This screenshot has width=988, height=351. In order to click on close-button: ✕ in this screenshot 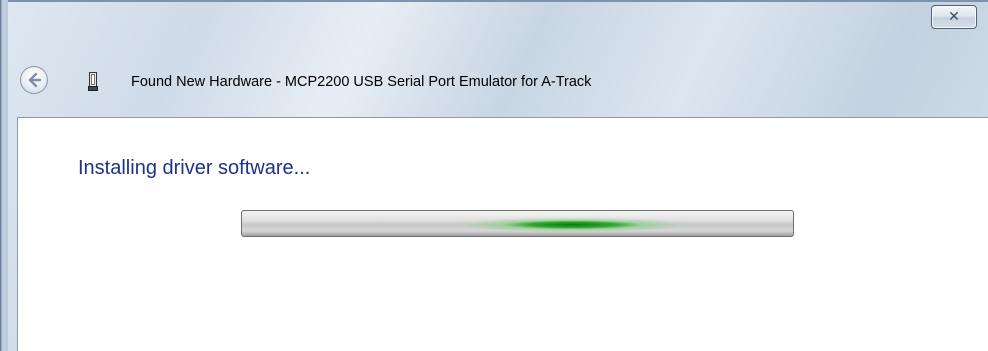, I will do `click(954, 17)`.